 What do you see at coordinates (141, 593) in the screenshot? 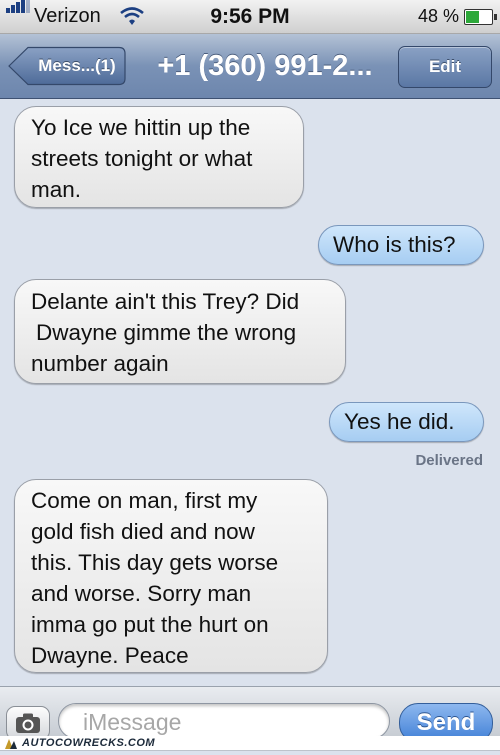
I see `message-text-line: and worse. Sorry man` at bounding box center [141, 593].